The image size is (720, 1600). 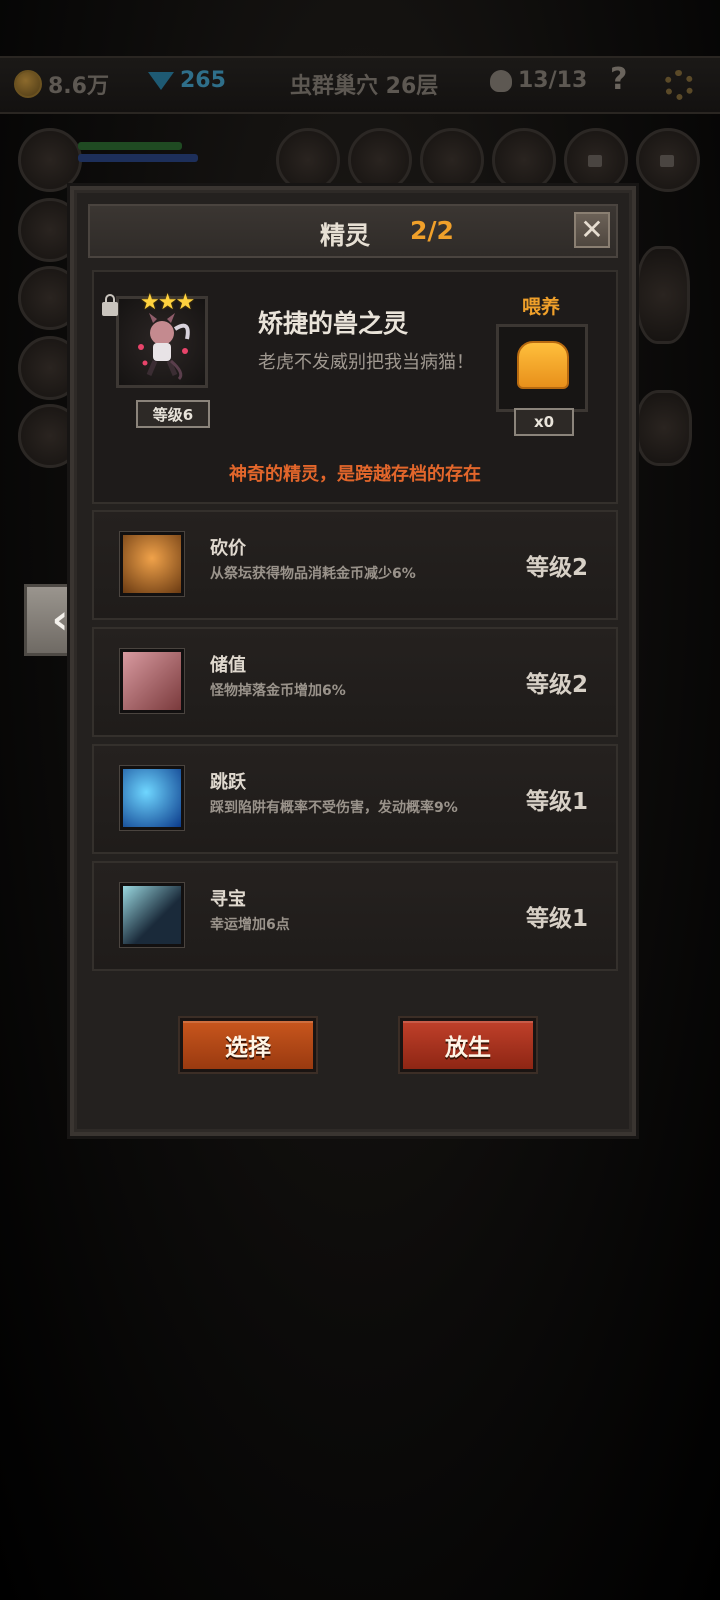 I want to click on dialog-header: 精灵 2/2 ✕, so click(x=353, y=231).